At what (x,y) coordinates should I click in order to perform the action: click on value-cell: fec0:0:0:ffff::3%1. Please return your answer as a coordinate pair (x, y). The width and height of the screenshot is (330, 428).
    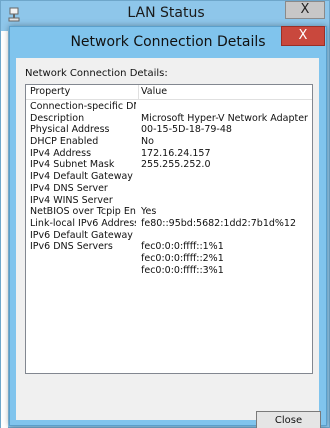
    Looking at the image, I should click on (182, 270).